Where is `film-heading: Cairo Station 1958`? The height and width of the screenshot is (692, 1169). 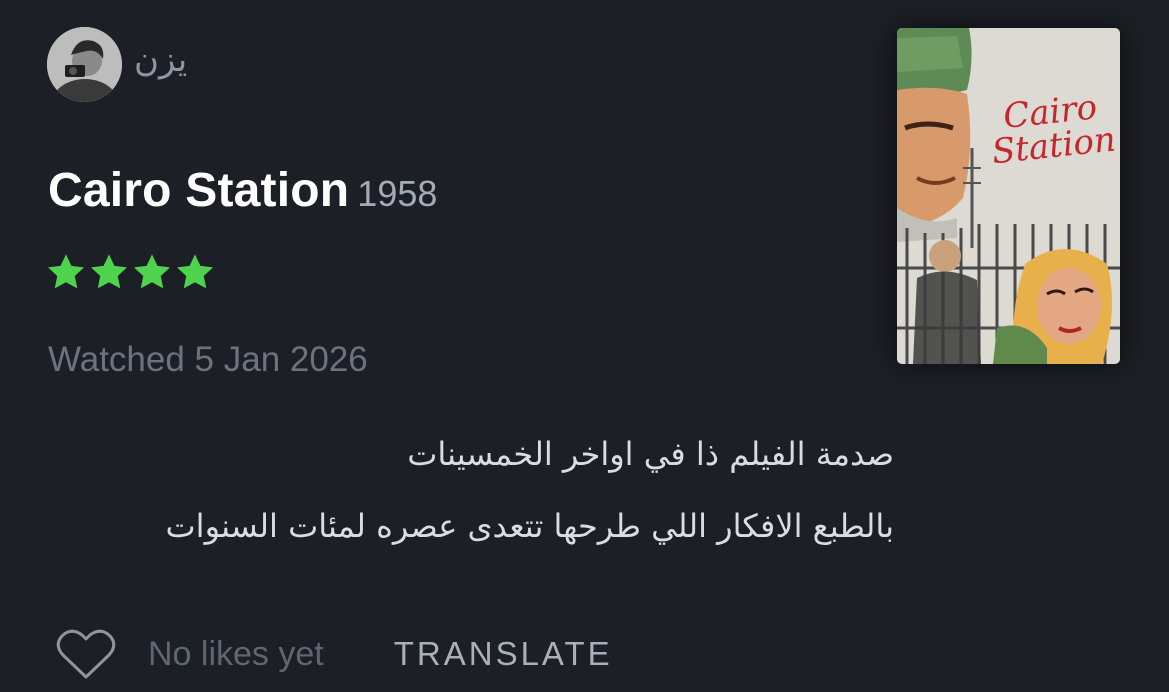 film-heading: Cairo Station 1958 is located at coordinates (242, 190).